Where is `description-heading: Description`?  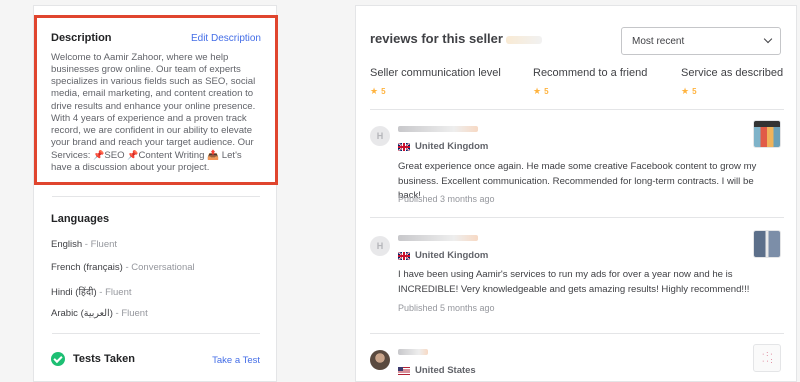 description-heading: Description is located at coordinates (81, 38).